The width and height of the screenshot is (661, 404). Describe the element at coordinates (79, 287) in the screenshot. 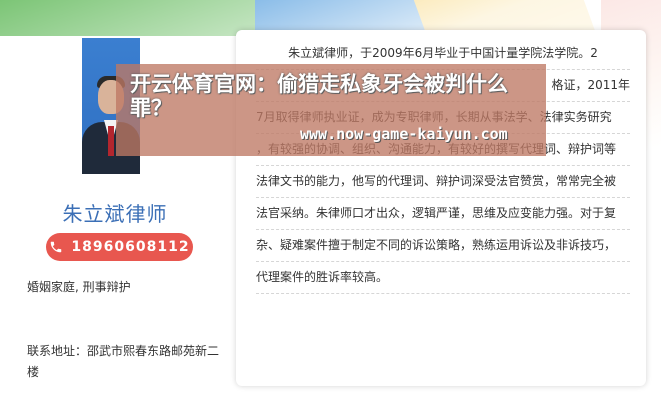

I see `practice-areas: 婚姻家庭, 刑事辩护` at that location.